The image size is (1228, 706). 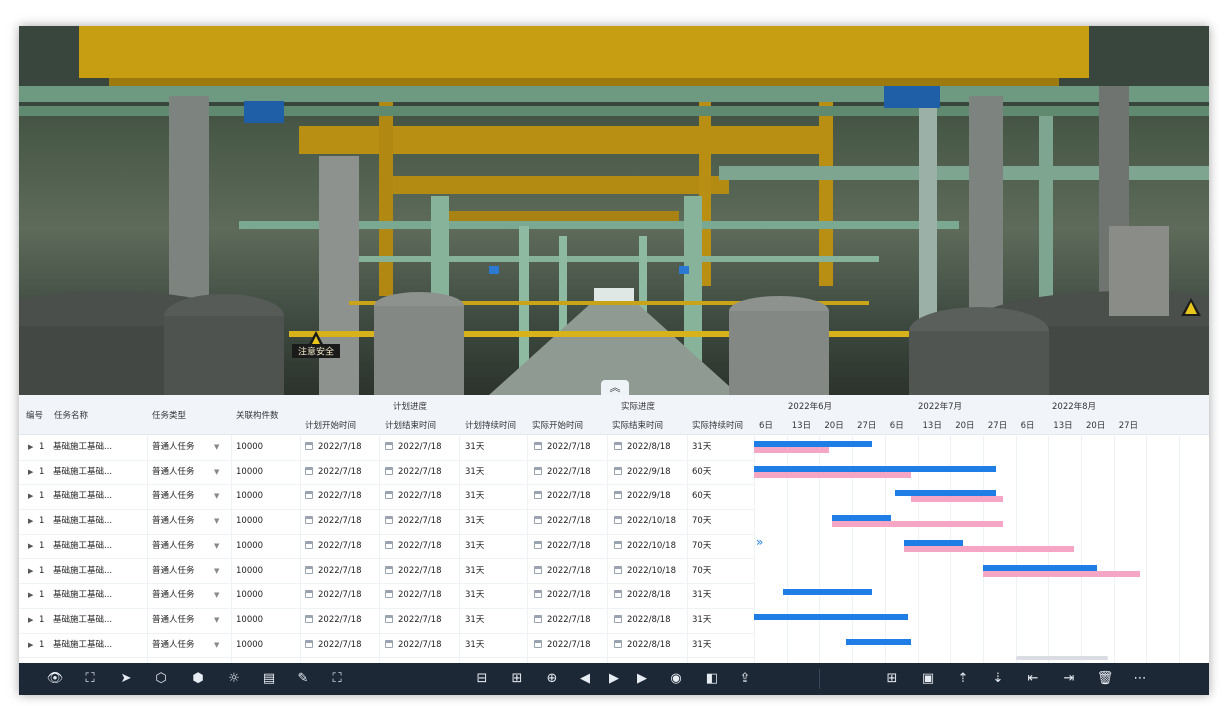 What do you see at coordinates (552, 679) in the screenshot?
I see `globe-icon: ⊕` at bounding box center [552, 679].